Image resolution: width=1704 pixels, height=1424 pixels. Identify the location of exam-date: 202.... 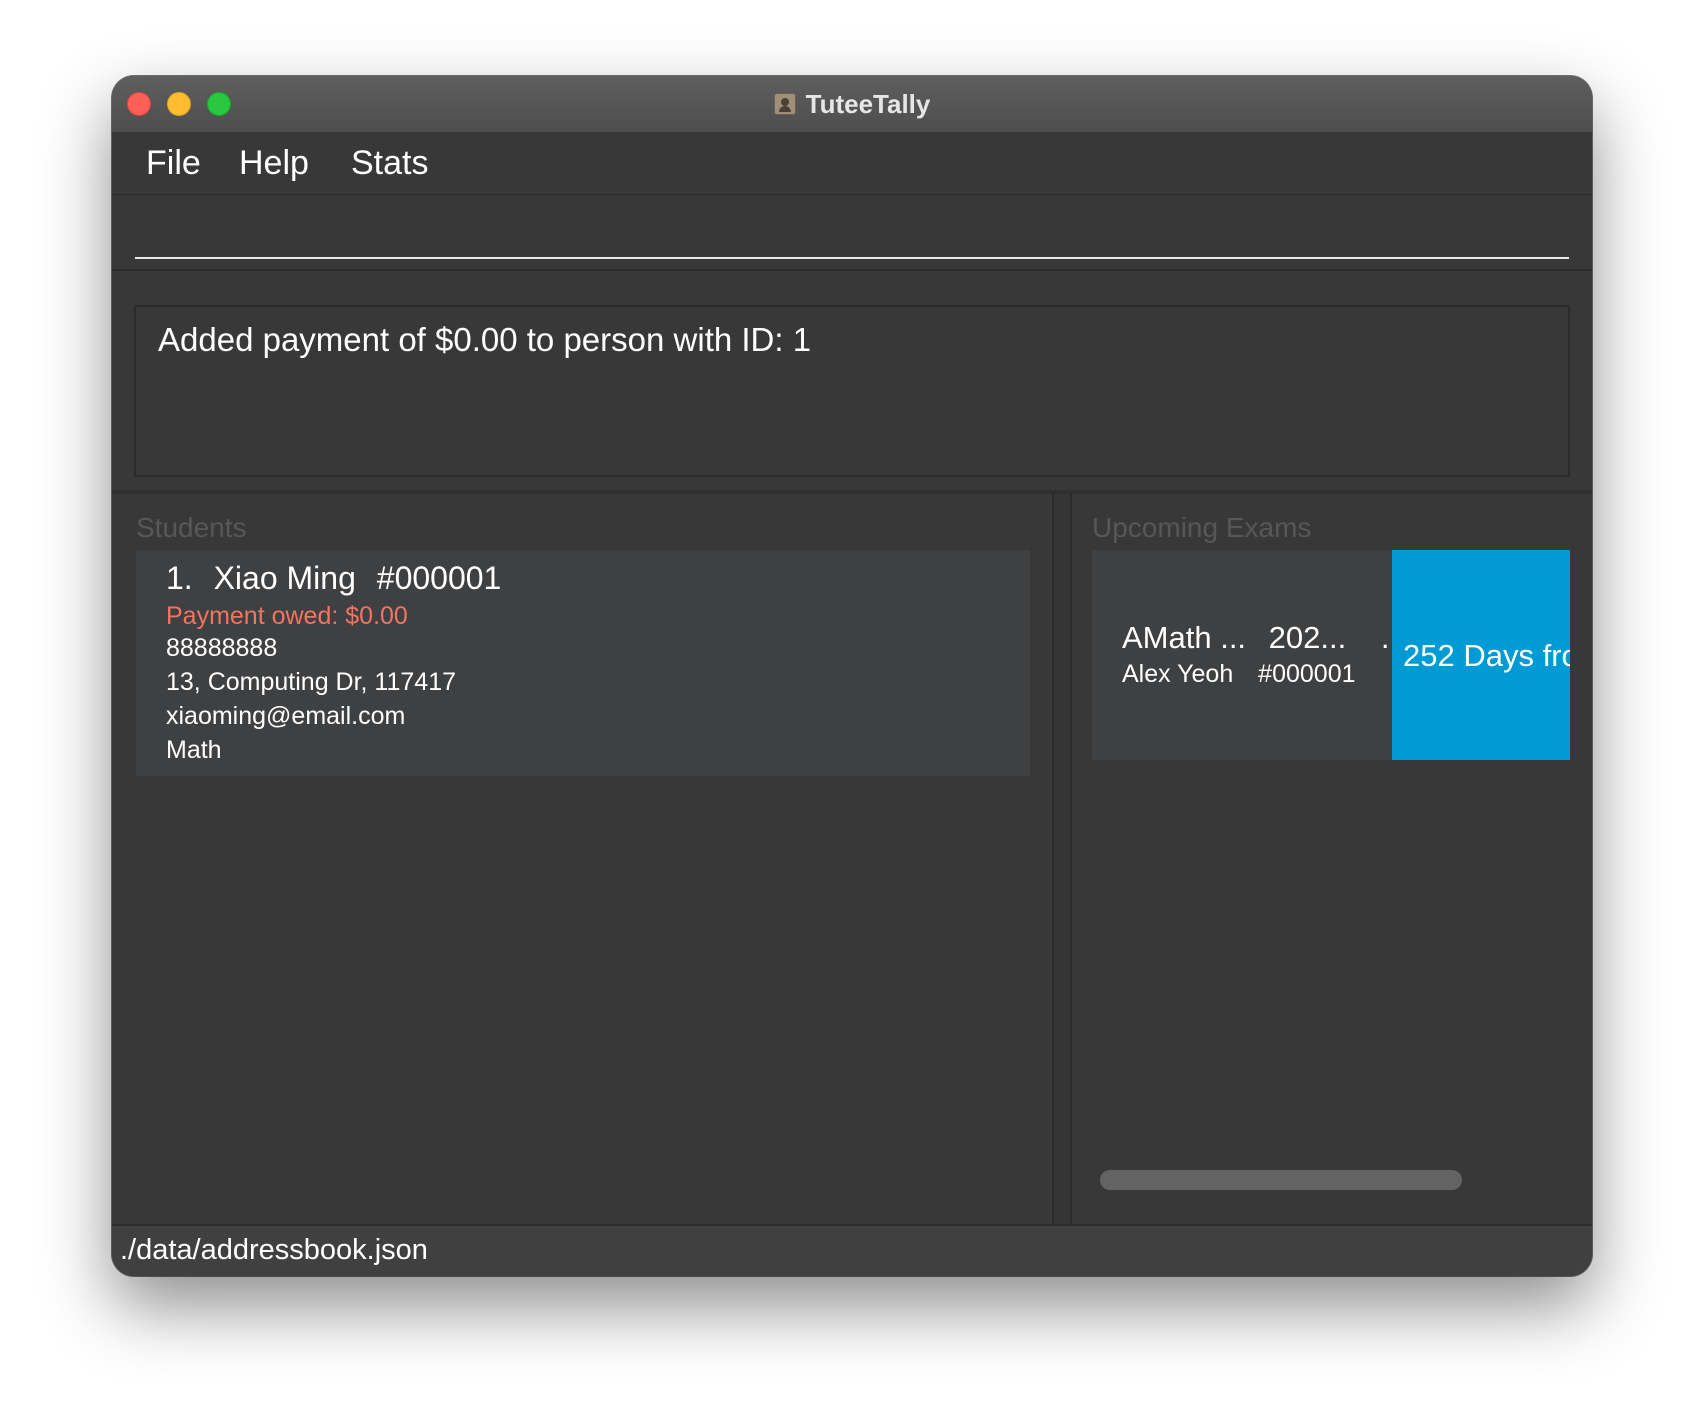
(1307, 637).